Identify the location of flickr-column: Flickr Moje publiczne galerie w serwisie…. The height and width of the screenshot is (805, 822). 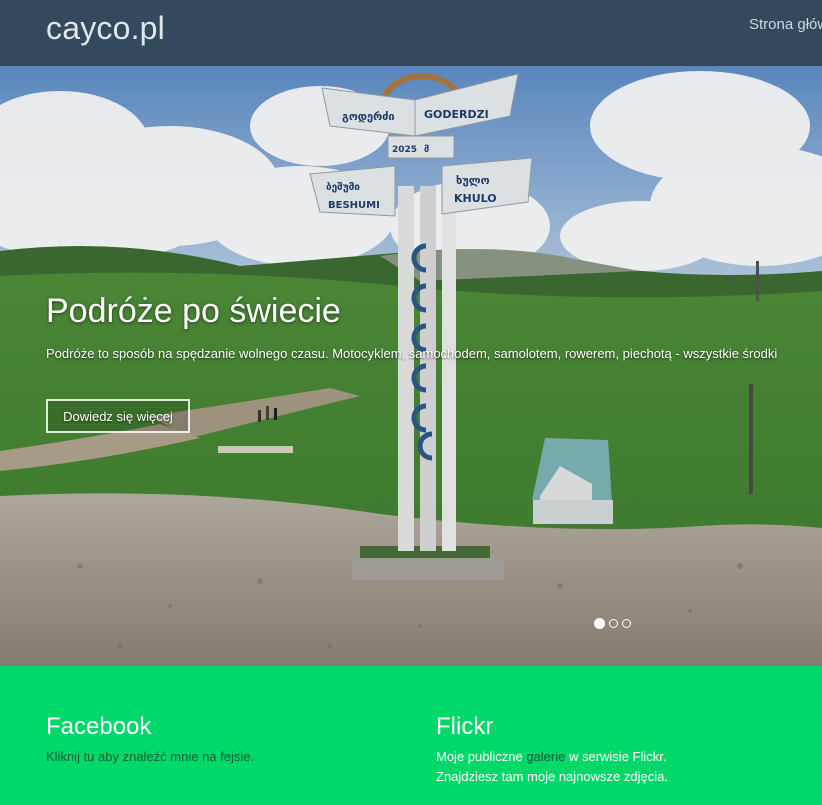
(552, 750).